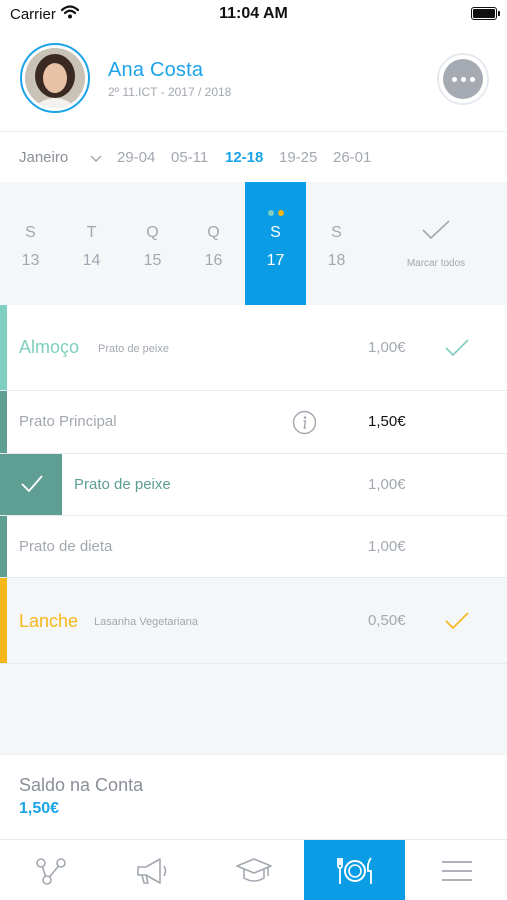 The width and height of the screenshot is (507, 900). I want to click on tab-share, so click(50, 870).